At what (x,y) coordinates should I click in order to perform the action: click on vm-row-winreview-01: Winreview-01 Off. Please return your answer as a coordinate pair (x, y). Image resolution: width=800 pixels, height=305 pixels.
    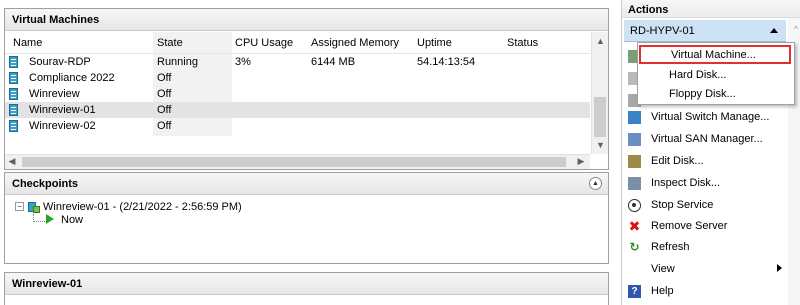
    Looking at the image, I should click on (297, 110).